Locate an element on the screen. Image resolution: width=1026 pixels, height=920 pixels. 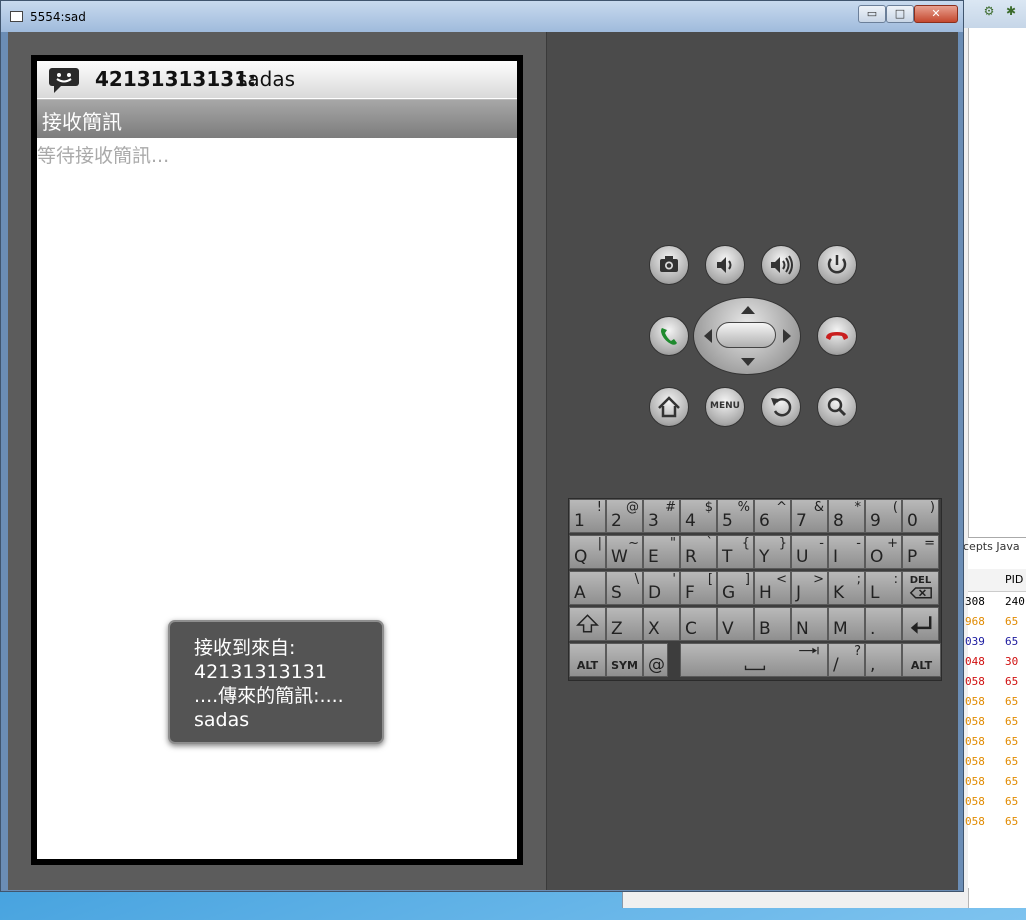
key-9: 9( is located at coordinates (883, 516).